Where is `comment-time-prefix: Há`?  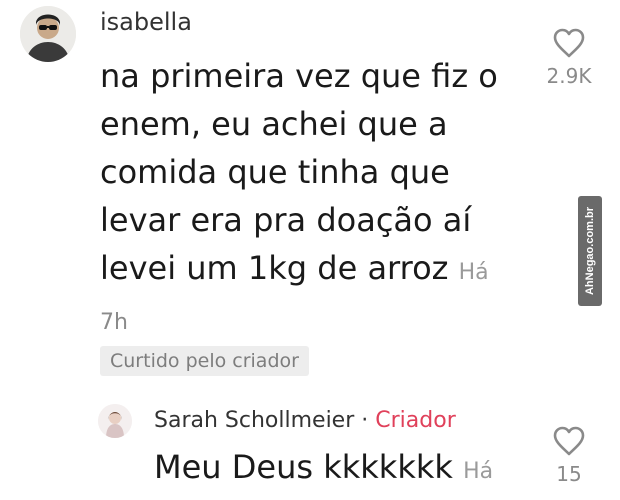
comment-time-prefix: Há is located at coordinates (473, 272).